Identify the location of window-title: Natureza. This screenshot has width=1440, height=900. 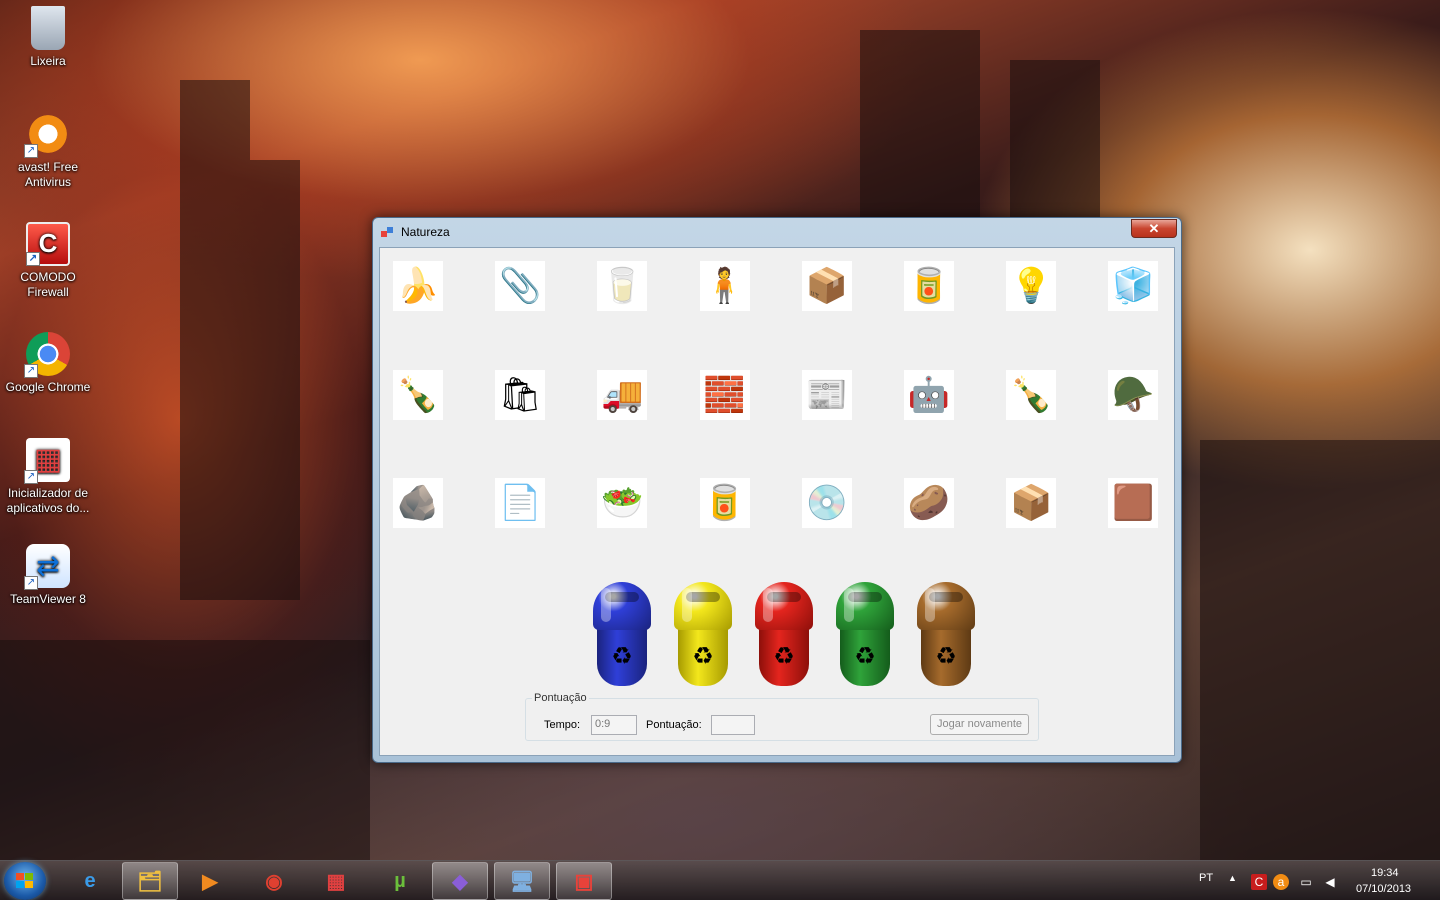
(425, 232).